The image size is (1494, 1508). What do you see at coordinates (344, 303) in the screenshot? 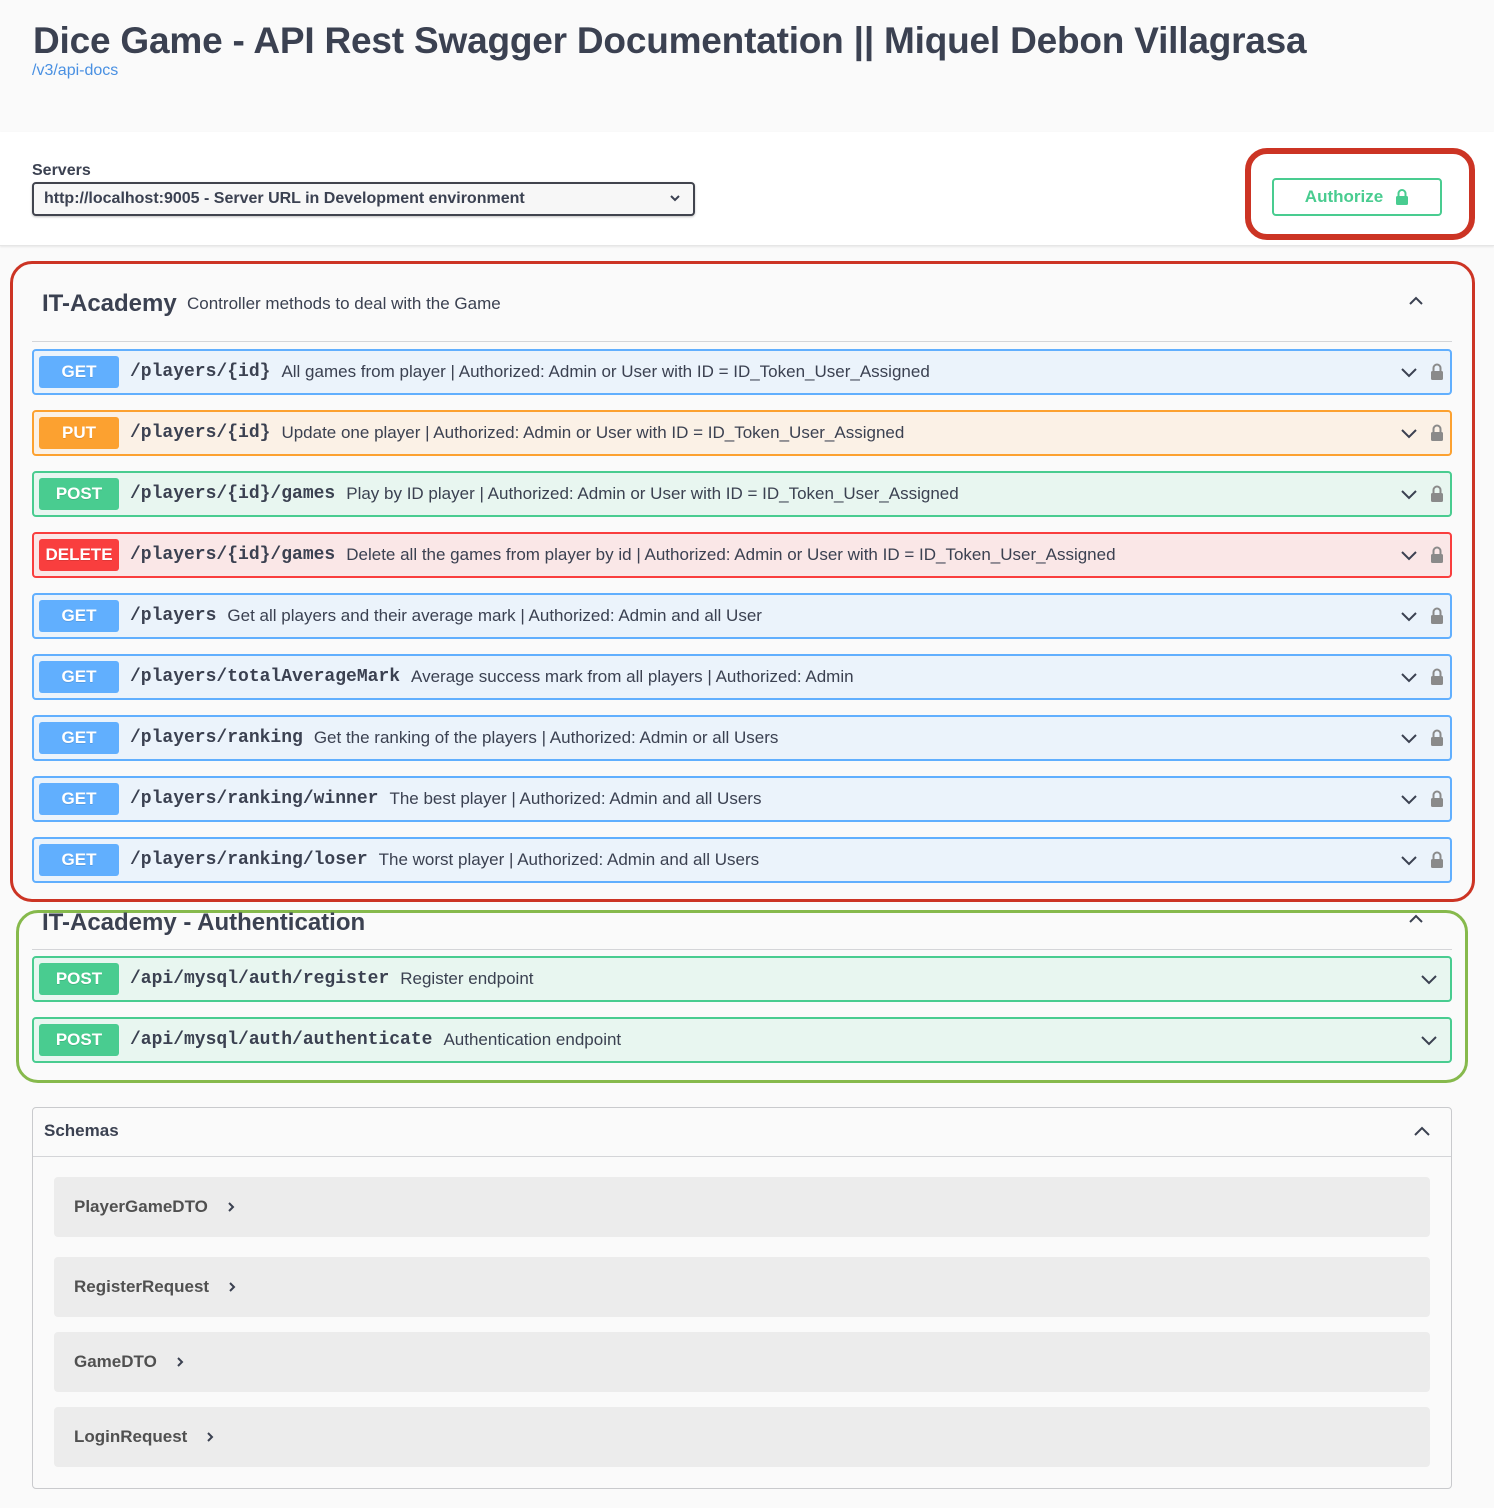
I see `tag-description: Controller methods to deal with the Game` at bounding box center [344, 303].